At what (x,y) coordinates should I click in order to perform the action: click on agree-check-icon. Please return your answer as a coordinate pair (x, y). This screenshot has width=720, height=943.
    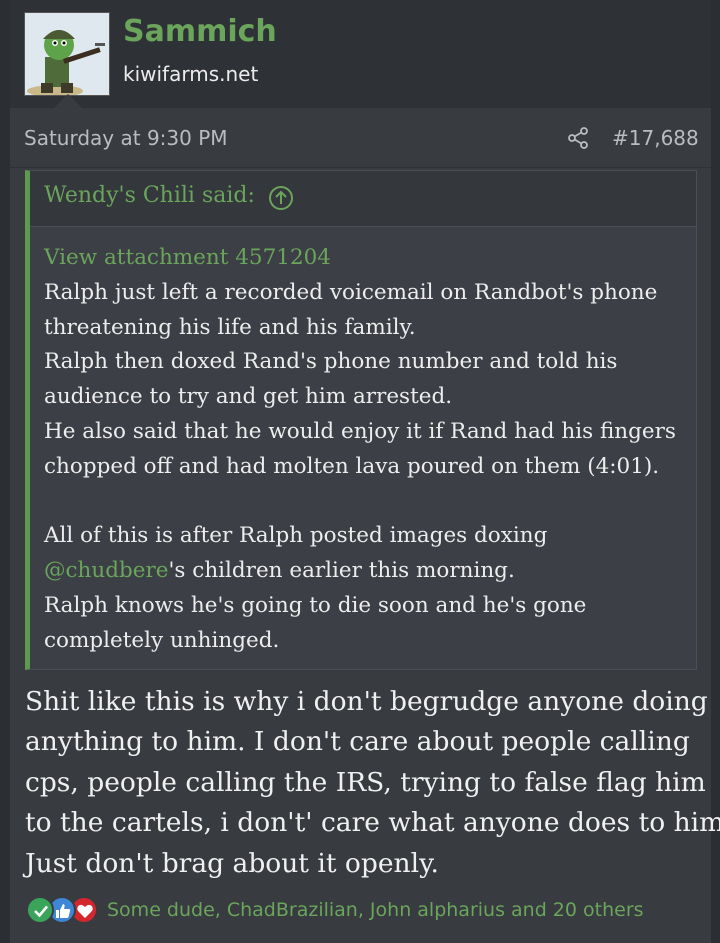
    Looking at the image, I should click on (40, 910).